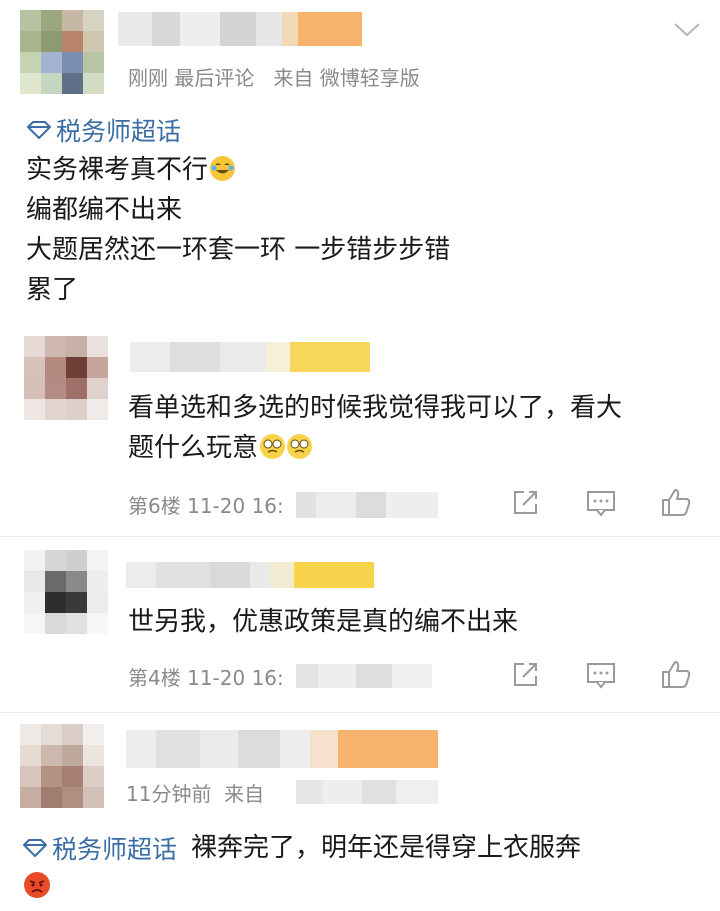  What do you see at coordinates (238, 230) in the screenshot?
I see `comment-body: 实务裸考真不行 编都编不出来 大题居然还一环套一环 一步错步步错 累了` at bounding box center [238, 230].